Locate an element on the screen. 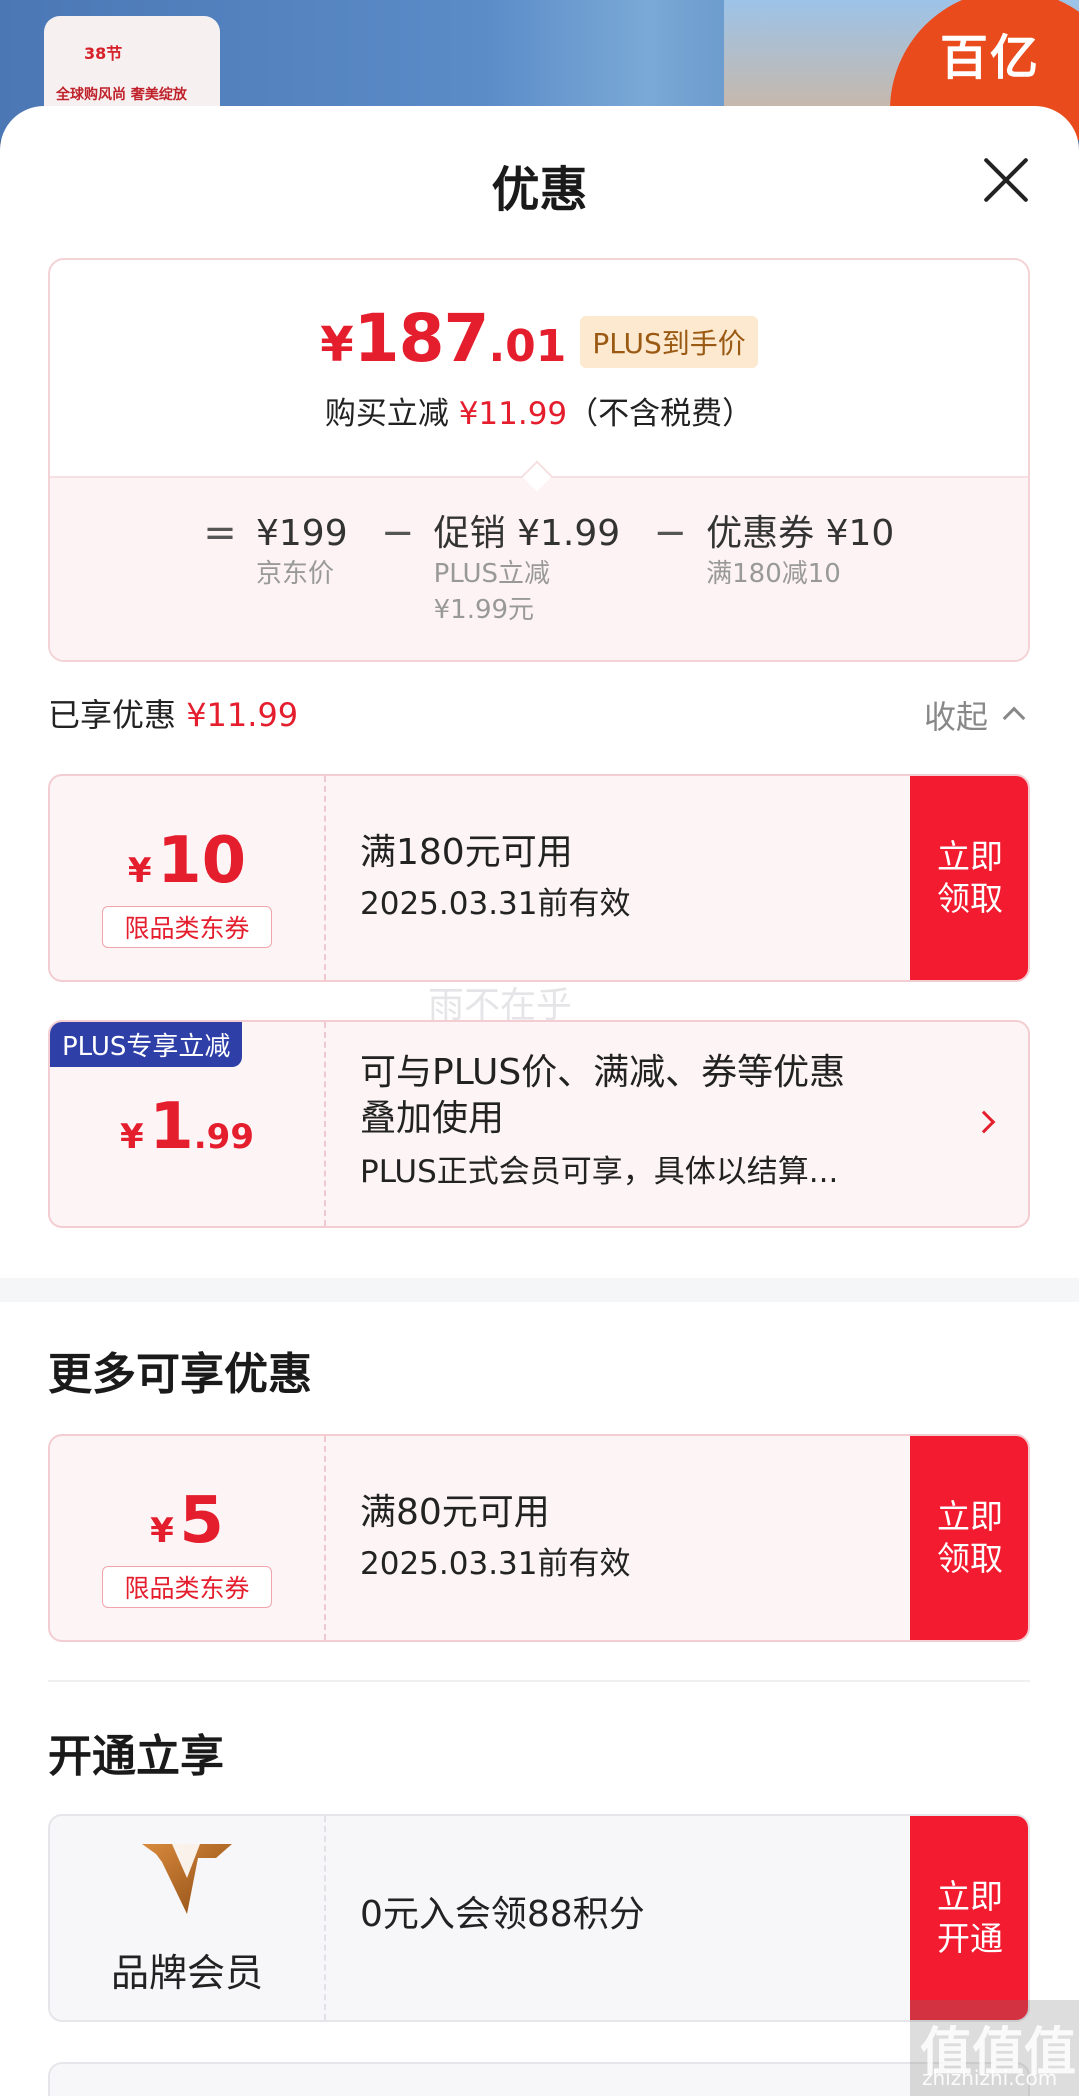  enjoyed-discount: 已享优惠 ¥11.99 is located at coordinates (173, 713).